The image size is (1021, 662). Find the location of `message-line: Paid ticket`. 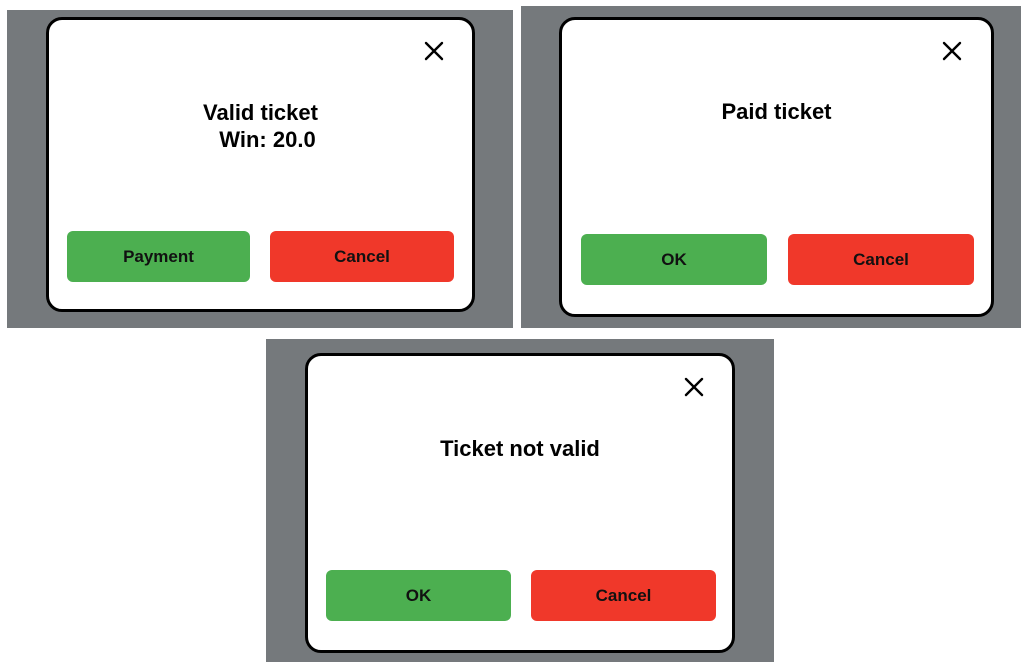

message-line: Paid ticket is located at coordinates (776, 111).